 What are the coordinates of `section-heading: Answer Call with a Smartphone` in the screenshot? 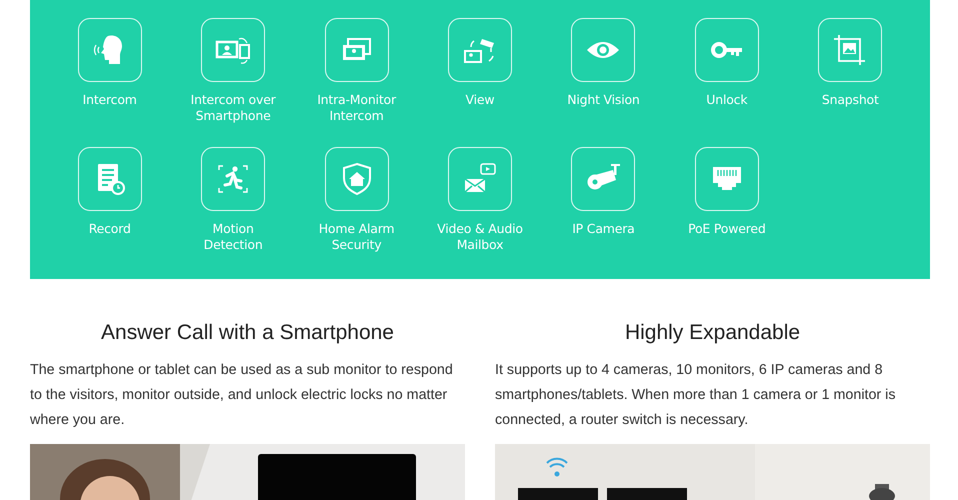 It's located at (247, 333).